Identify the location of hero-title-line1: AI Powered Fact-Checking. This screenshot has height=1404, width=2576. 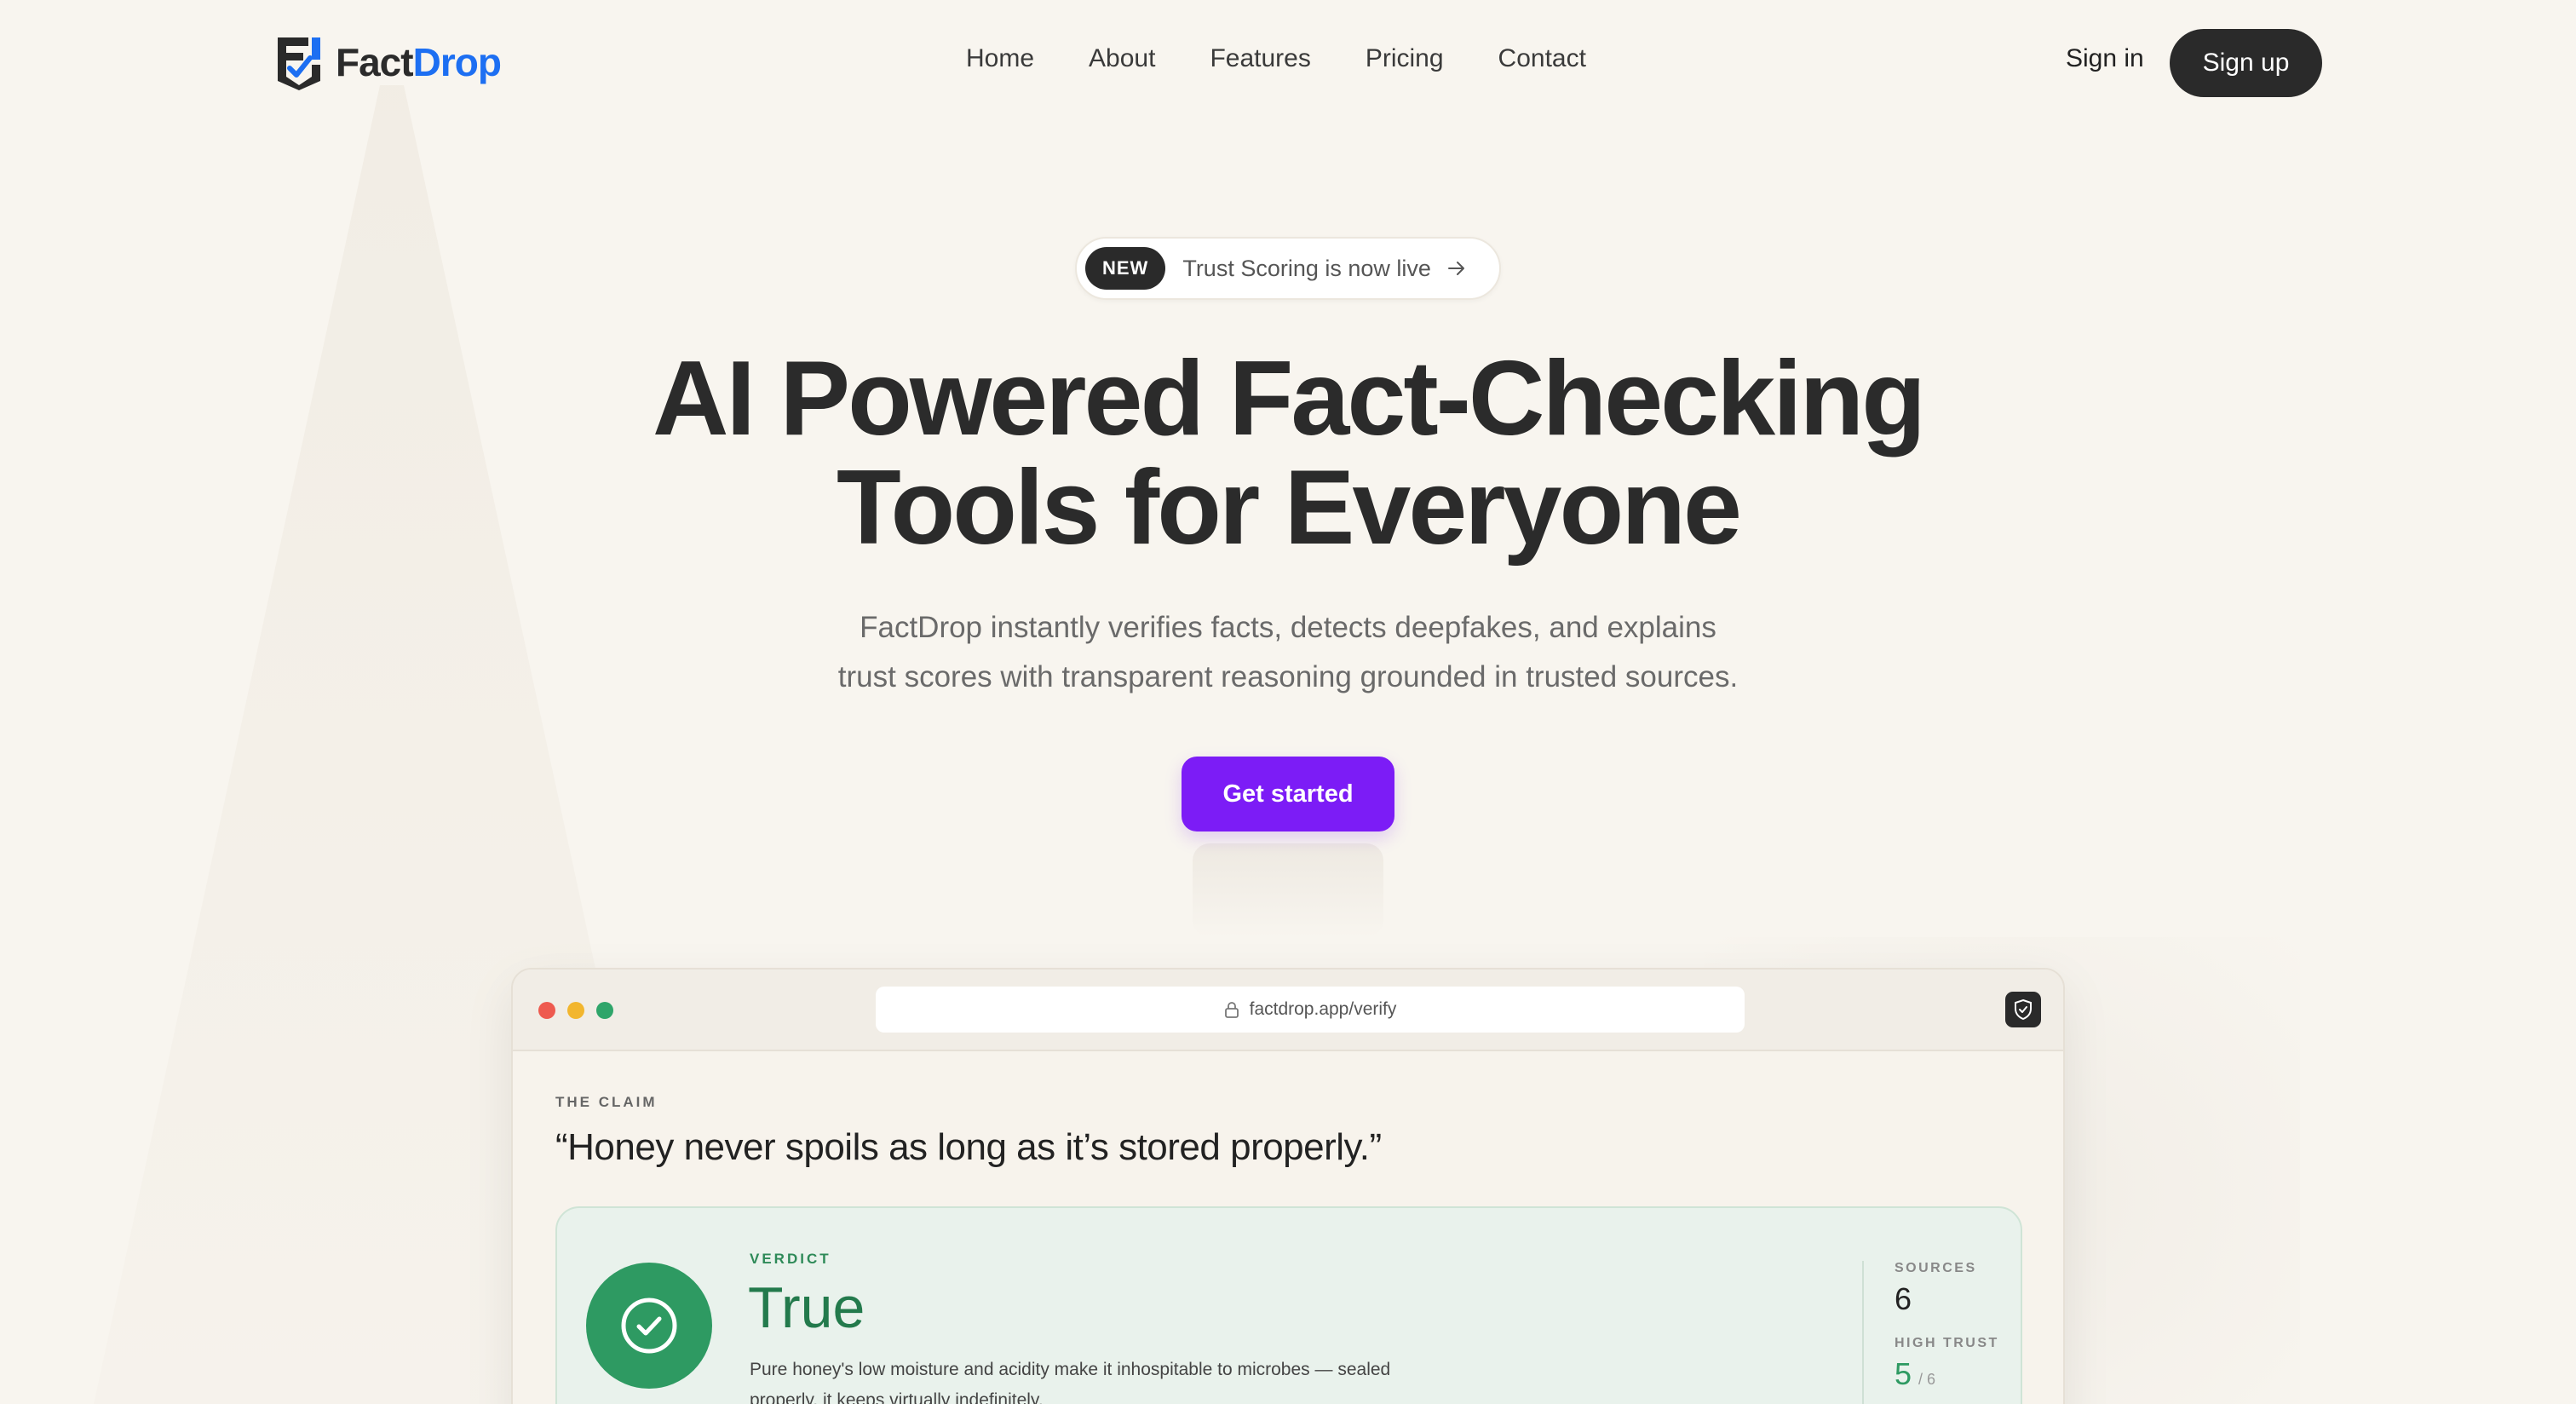
(1289, 398).